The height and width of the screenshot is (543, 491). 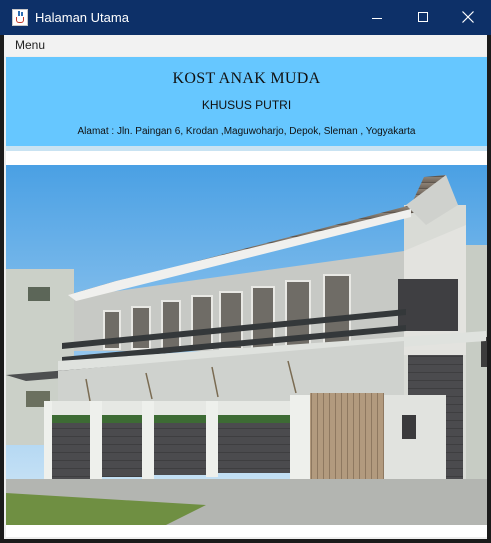 I want to click on maximize-icon, so click(x=423, y=17).